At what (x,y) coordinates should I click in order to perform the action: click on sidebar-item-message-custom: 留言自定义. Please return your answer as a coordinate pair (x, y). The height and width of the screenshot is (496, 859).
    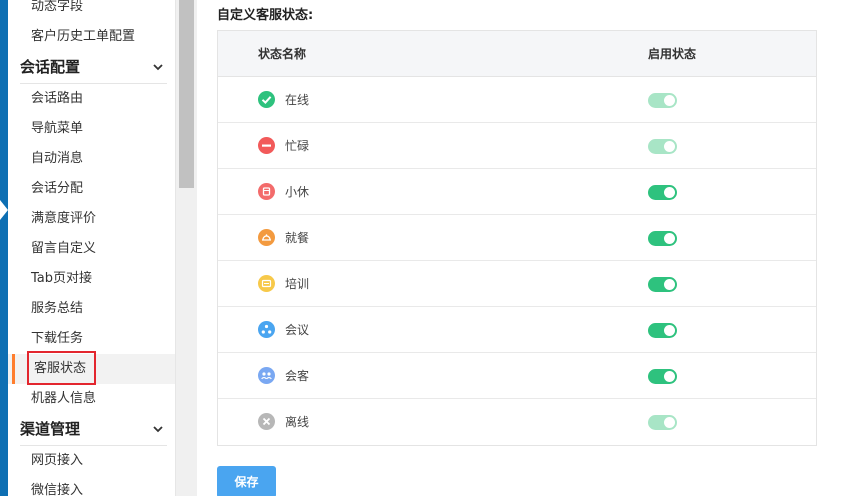
    Looking at the image, I should click on (91, 249).